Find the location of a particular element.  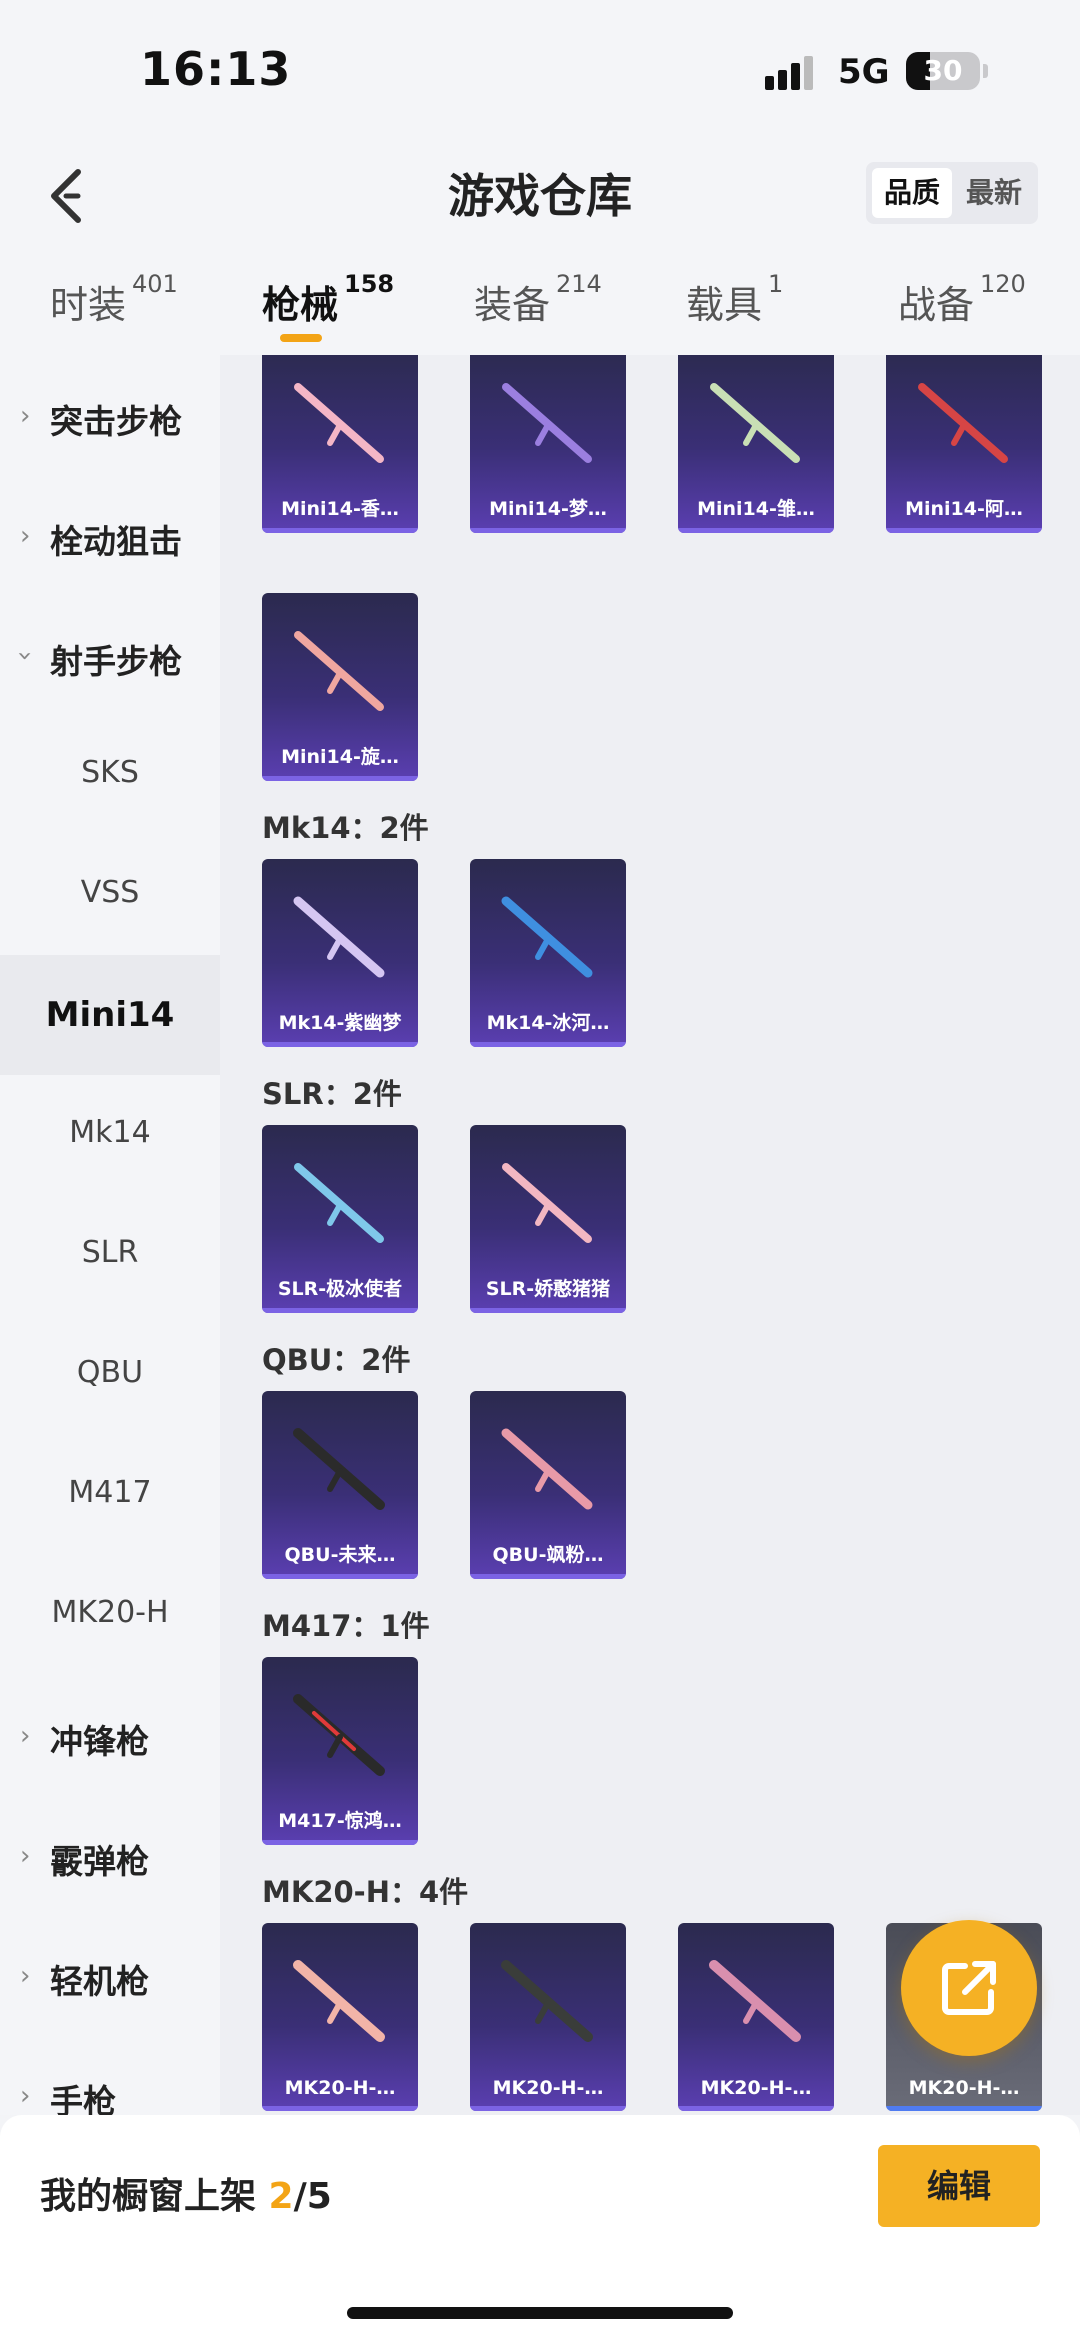

home-indicator is located at coordinates (540, 2313).